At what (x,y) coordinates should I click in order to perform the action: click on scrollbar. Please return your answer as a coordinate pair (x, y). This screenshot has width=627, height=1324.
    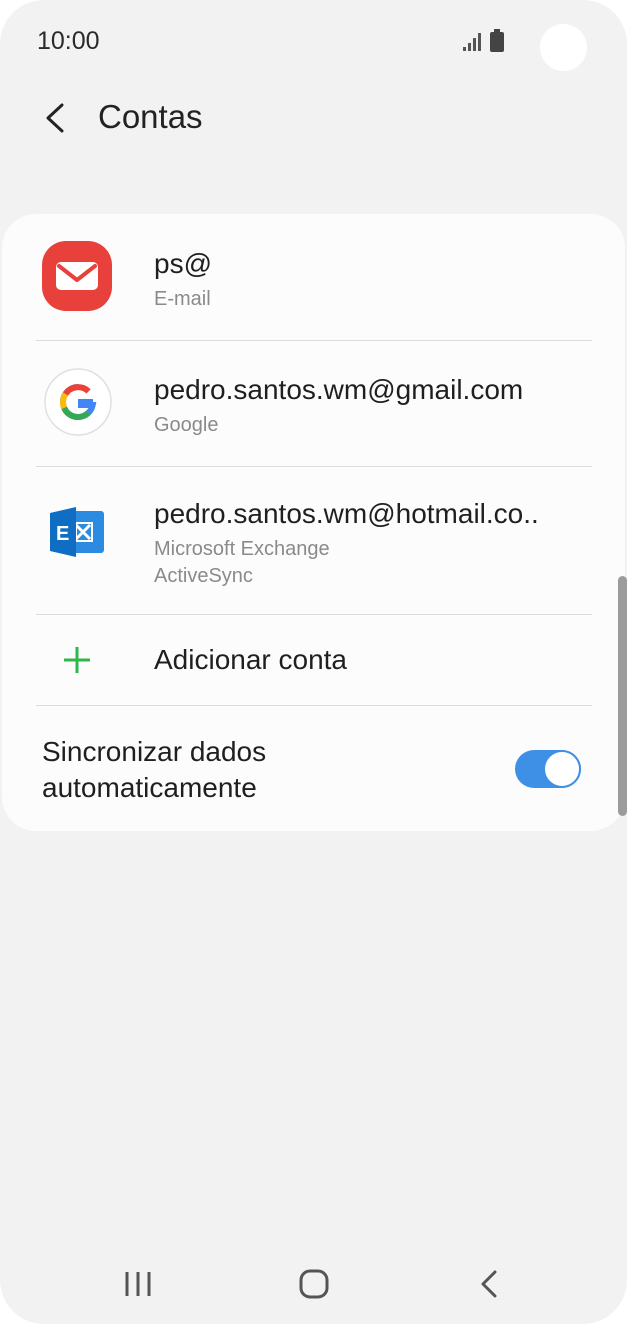
    Looking at the image, I should click on (622, 696).